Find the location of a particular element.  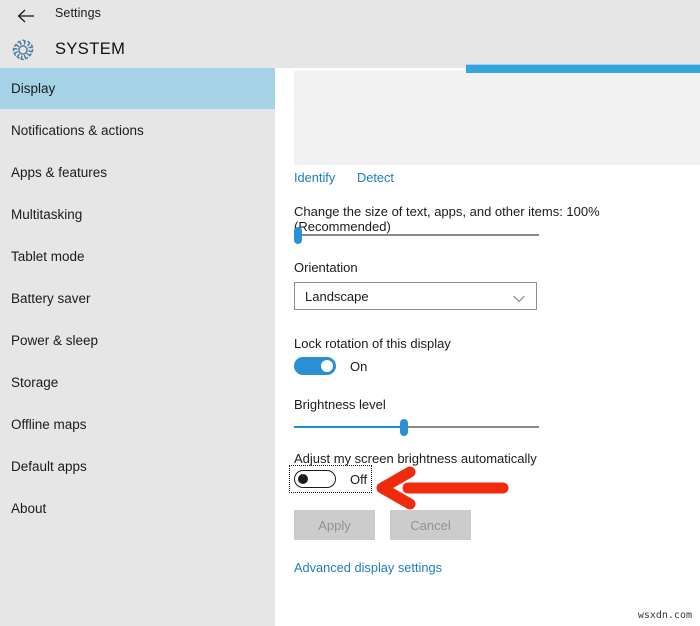

sidebar-item-about: About is located at coordinates (137, 508).